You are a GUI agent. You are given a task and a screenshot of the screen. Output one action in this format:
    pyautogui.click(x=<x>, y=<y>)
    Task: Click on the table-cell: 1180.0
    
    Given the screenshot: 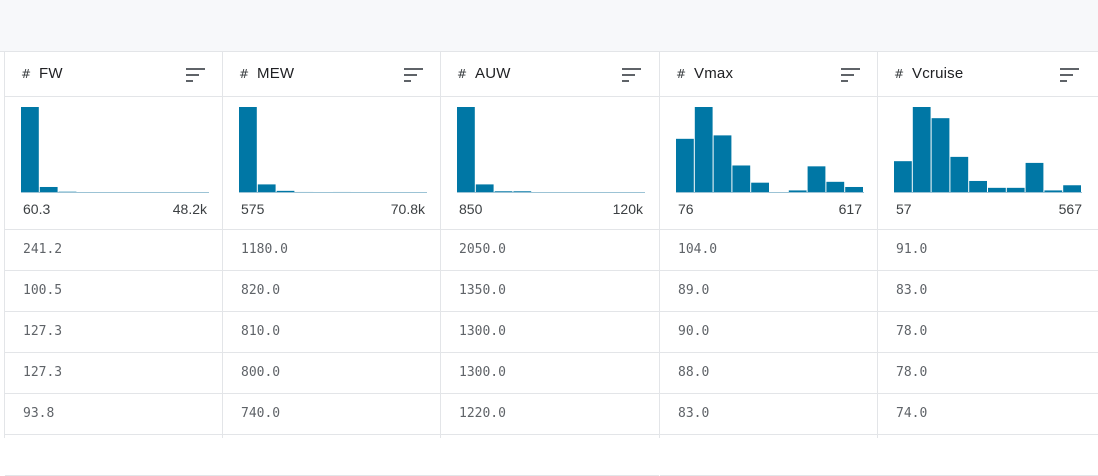 What is the action you would take?
    pyautogui.click(x=332, y=250)
    